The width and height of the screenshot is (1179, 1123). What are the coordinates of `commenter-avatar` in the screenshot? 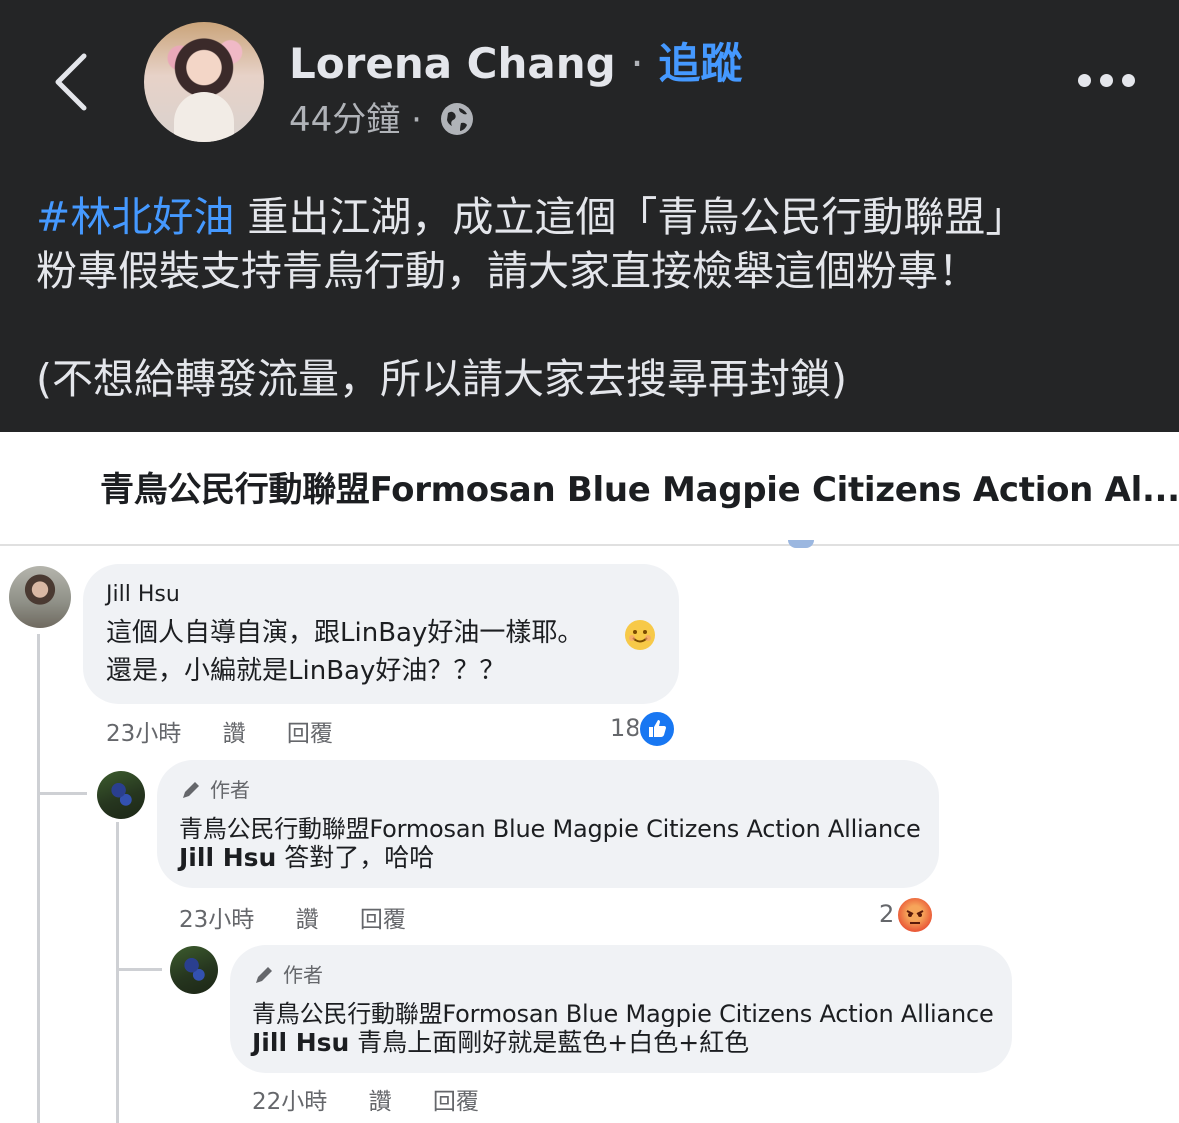 It's located at (40, 597).